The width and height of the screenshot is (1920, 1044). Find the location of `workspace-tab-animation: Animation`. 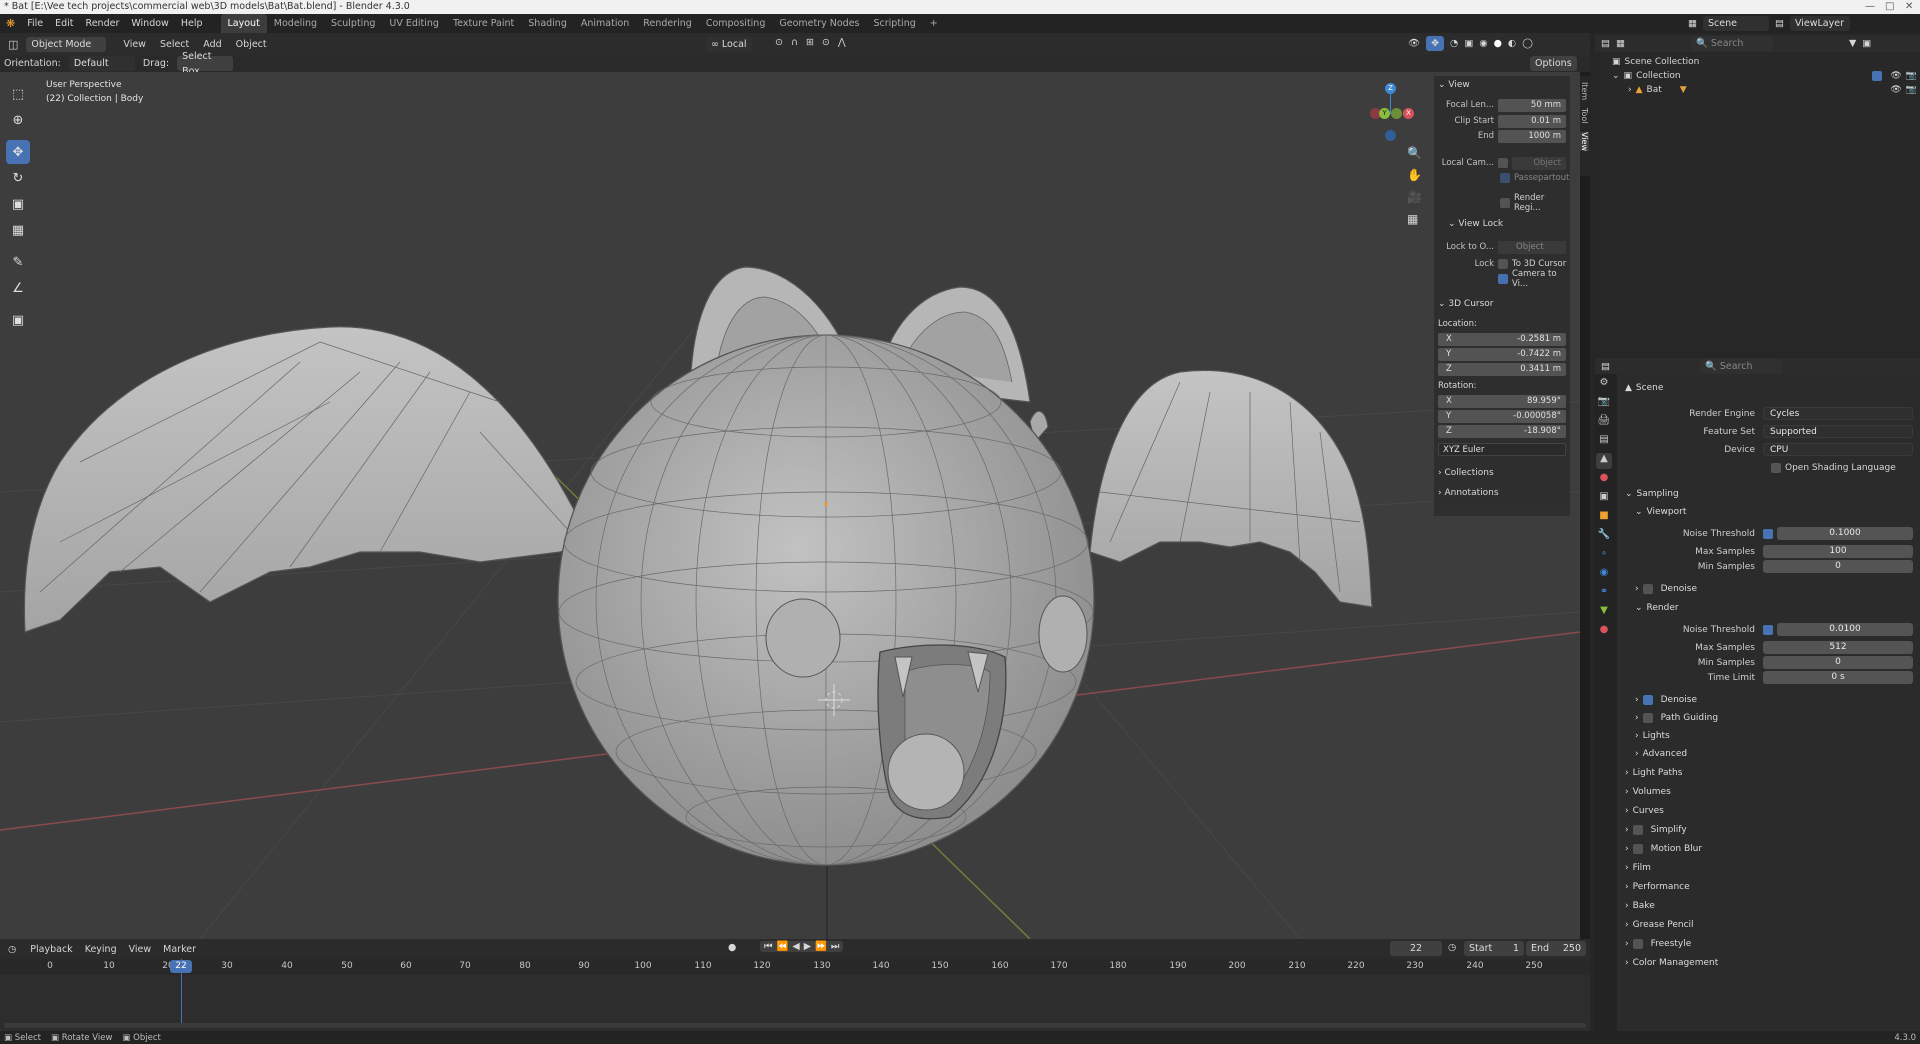

workspace-tab-animation: Animation is located at coordinates (605, 23).